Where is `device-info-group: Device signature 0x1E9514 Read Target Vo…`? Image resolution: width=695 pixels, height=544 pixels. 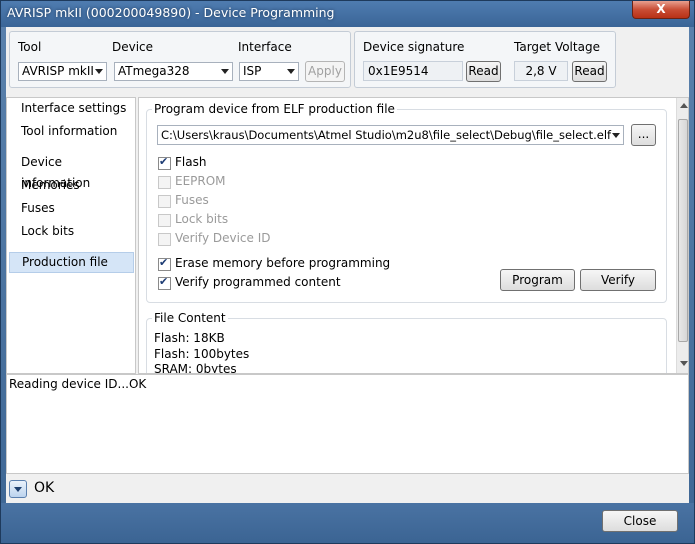
device-info-group: Device signature 0x1E9514 Read Target Vo… is located at coordinates (485, 59).